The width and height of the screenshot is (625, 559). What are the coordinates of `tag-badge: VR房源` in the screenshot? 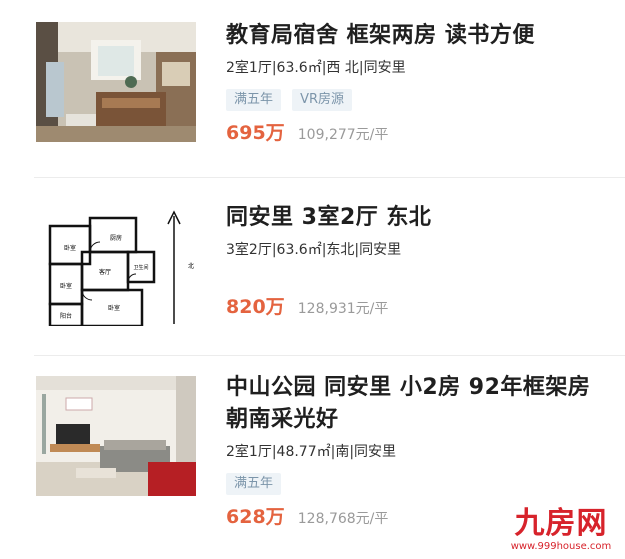 It's located at (322, 100).